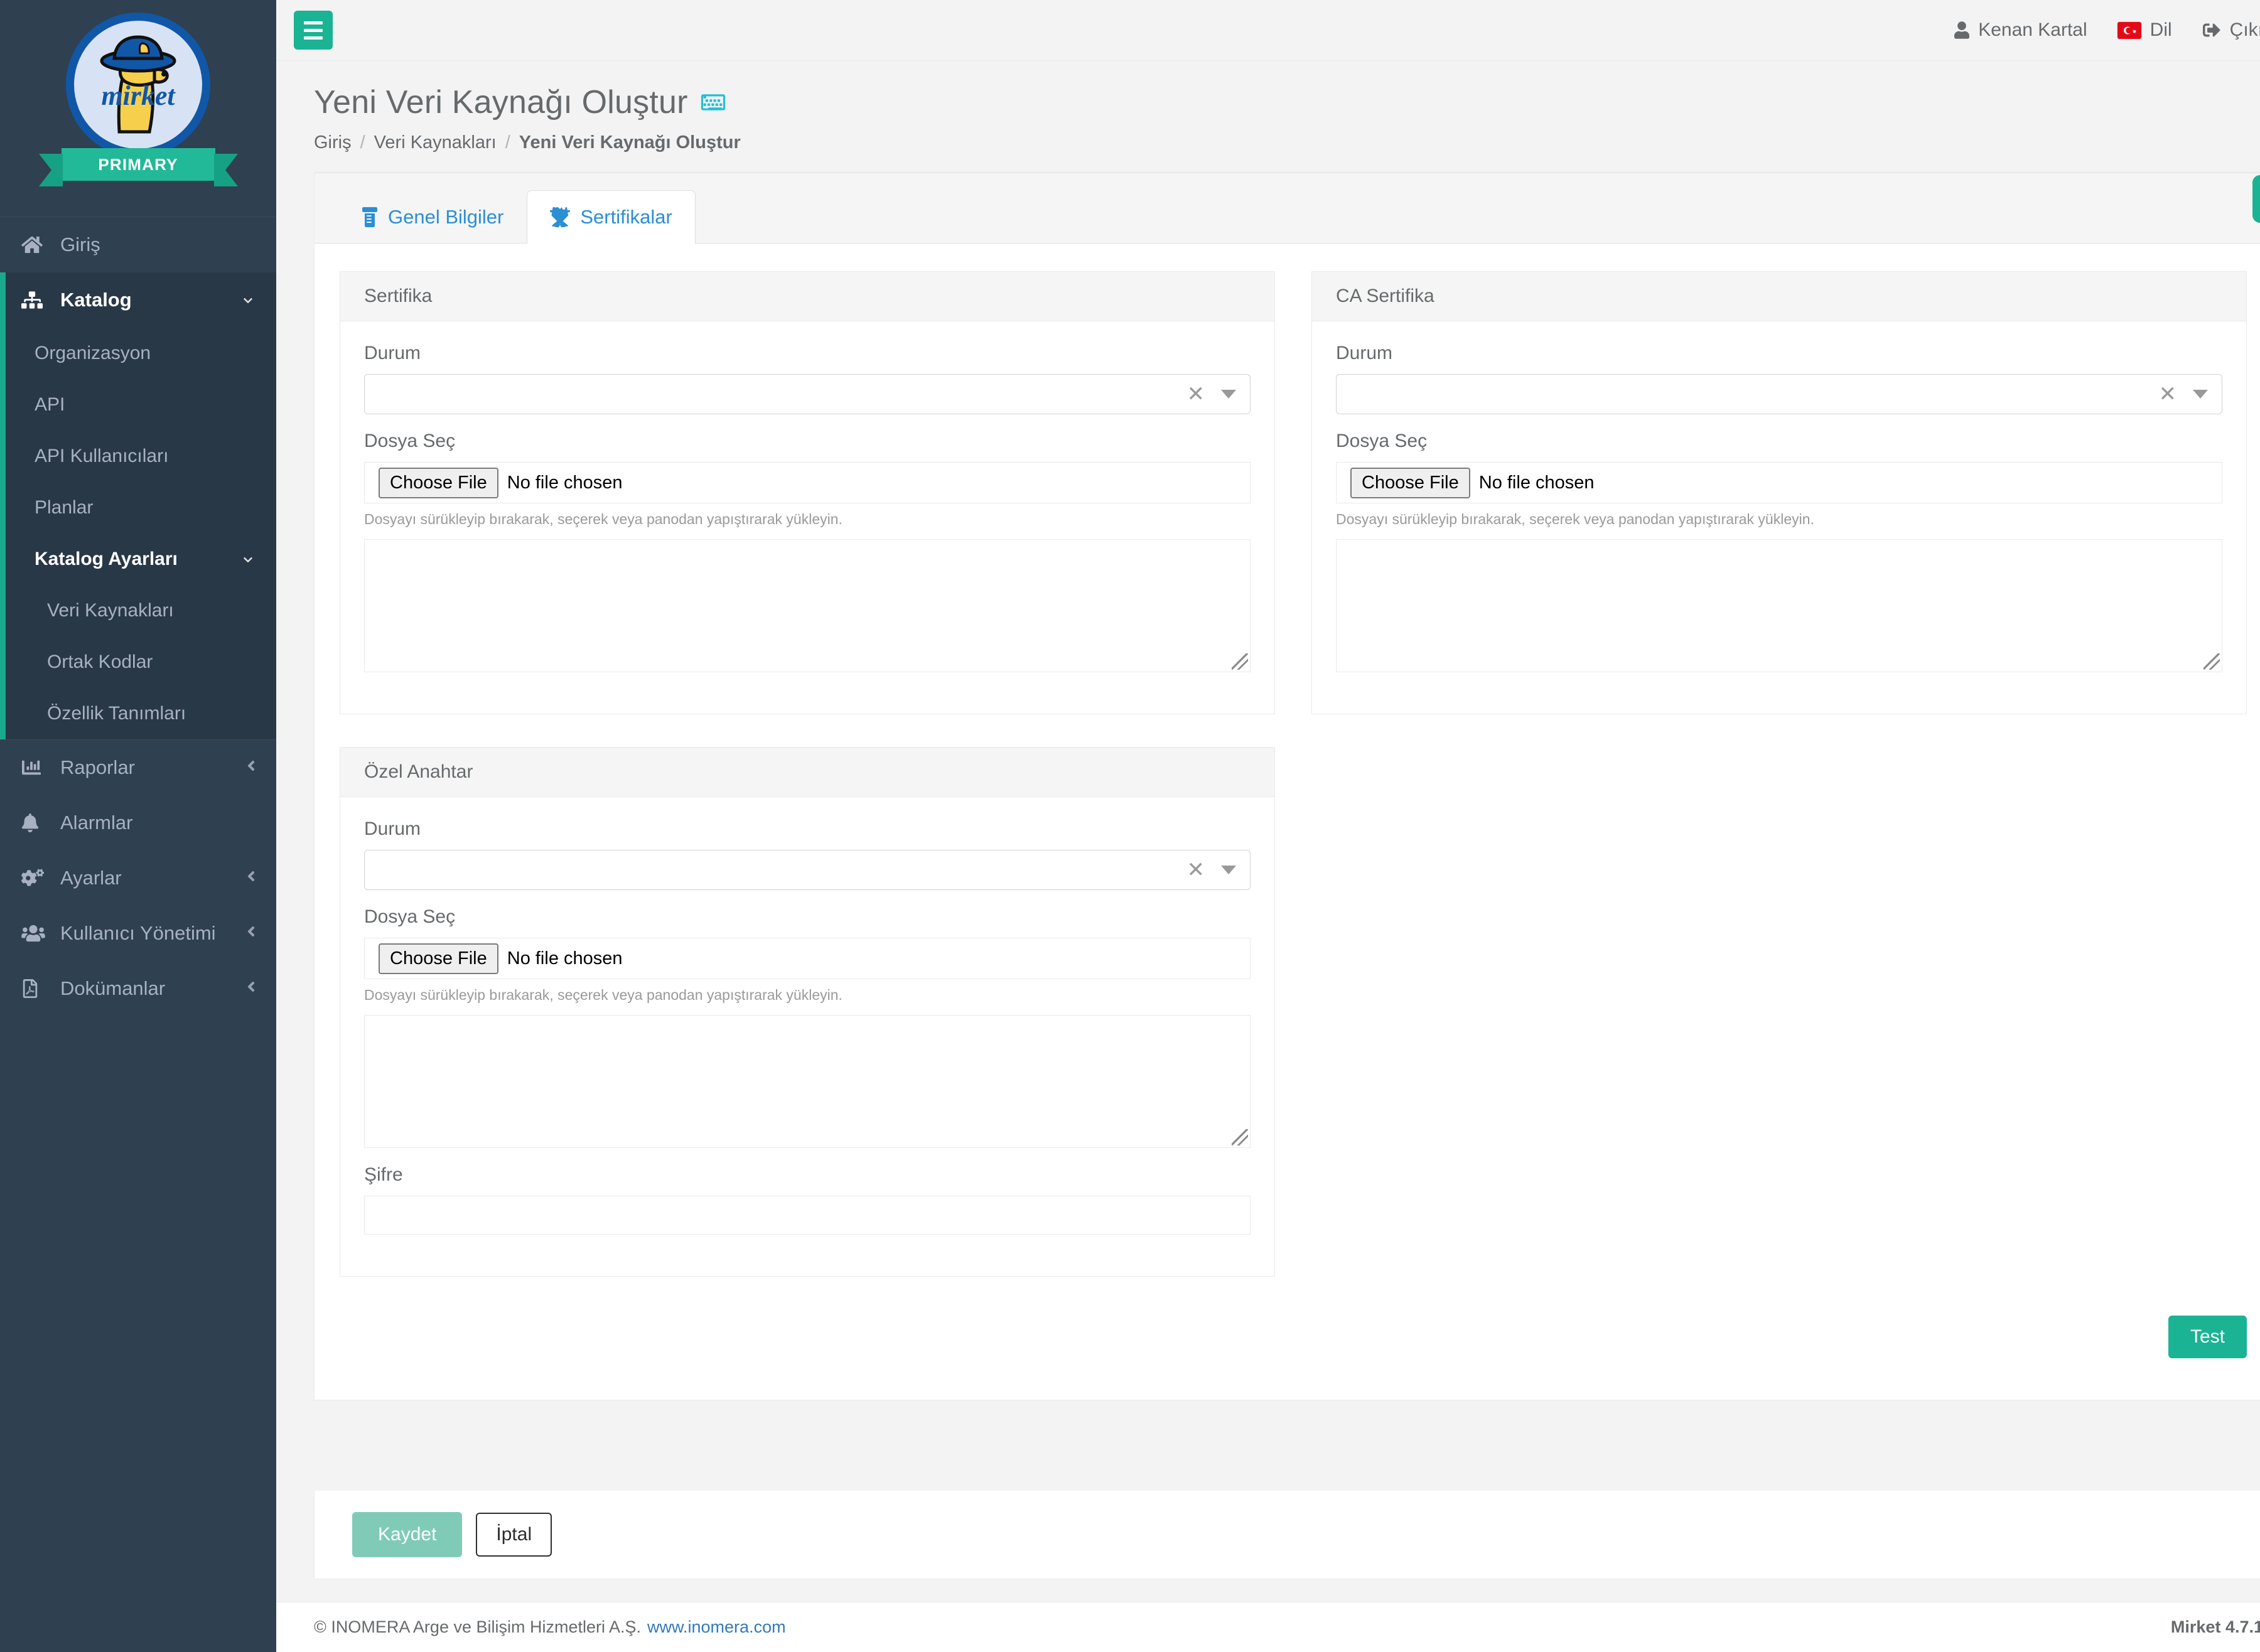 The height and width of the screenshot is (1652, 2260). I want to click on breadcrumb-item-current: Yeni Veri Kaynağı Oluştur, so click(630, 142).